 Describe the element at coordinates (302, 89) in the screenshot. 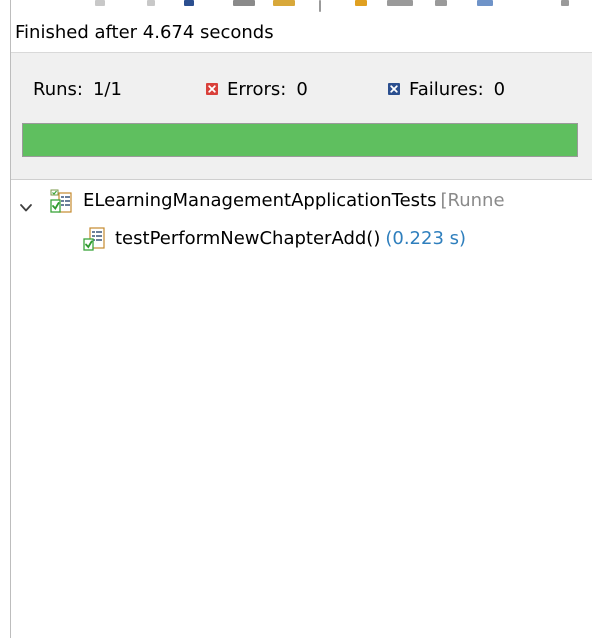

I see `errors-value: 0` at that location.